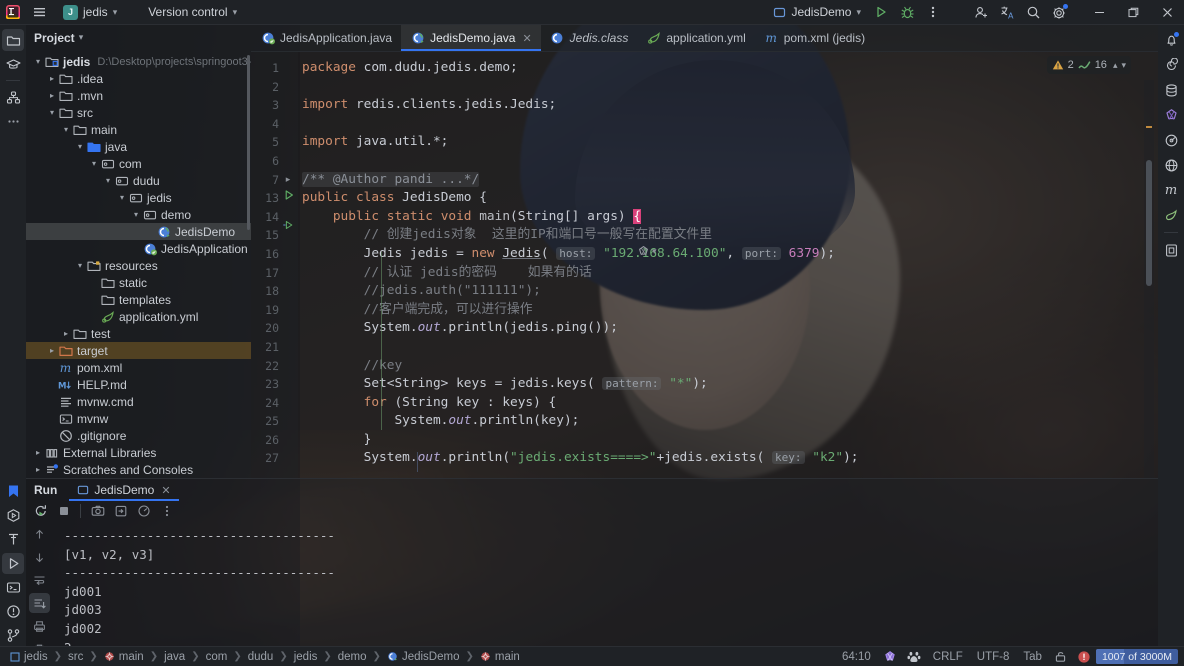 This screenshot has width=1184, height=666. I want to click on tree-node-resources: ▾ resources, so click(138, 265).